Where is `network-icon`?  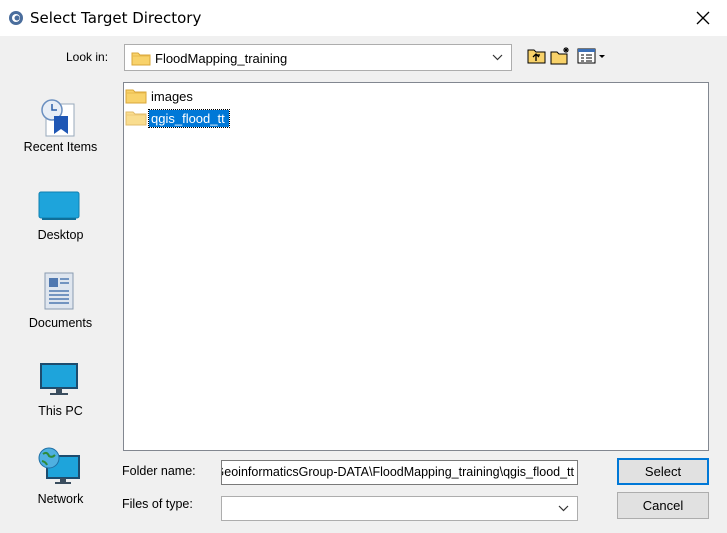
network-icon is located at coordinates (59, 465).